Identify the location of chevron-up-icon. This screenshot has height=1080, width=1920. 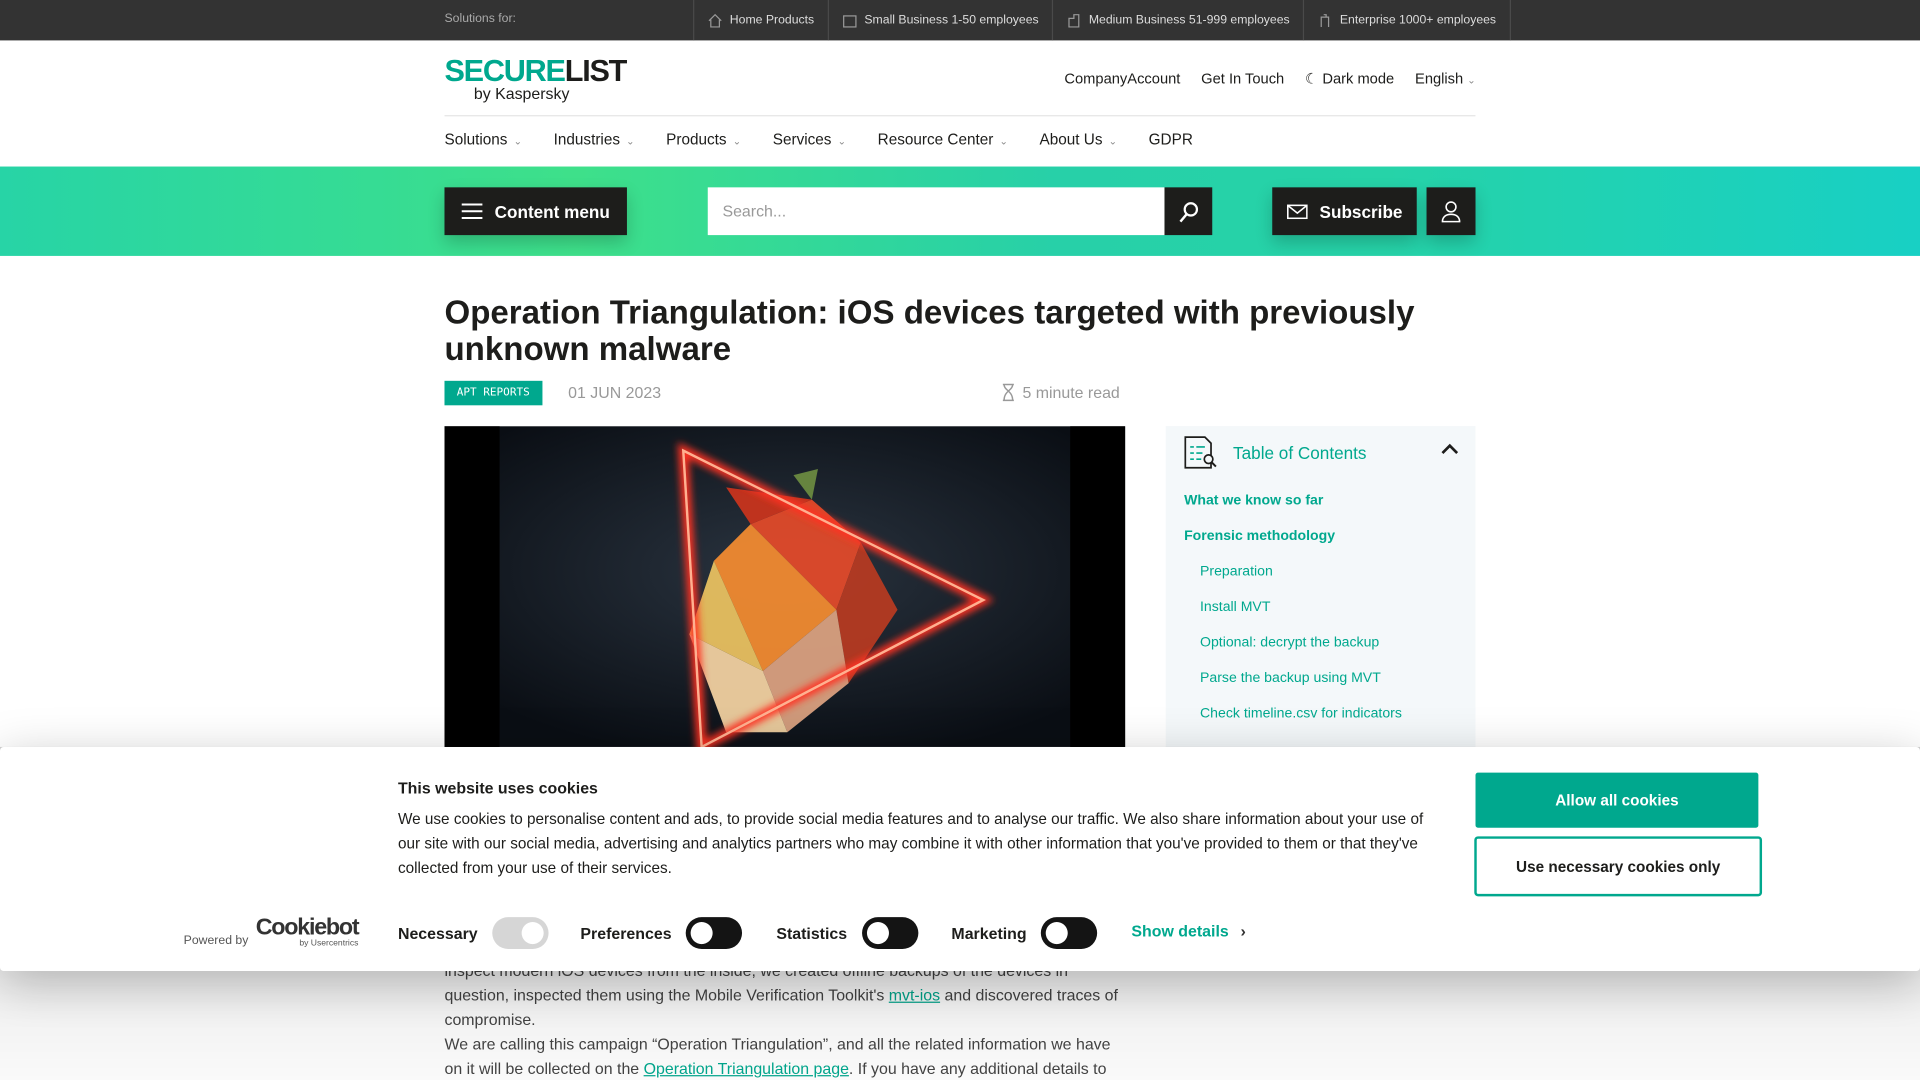
(1450, 449).